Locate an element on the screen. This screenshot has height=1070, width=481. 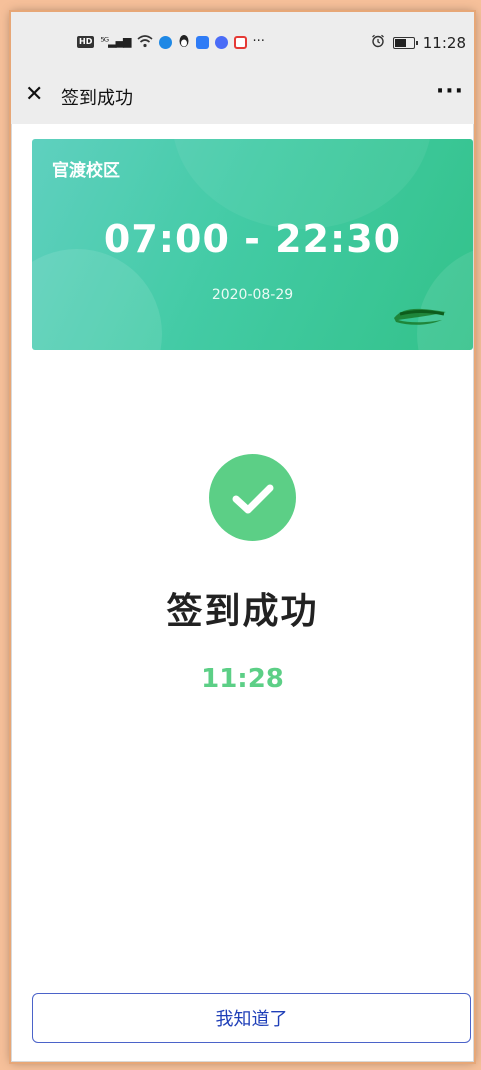
more-options-icon: ··· is located at coordinates (450, 92).